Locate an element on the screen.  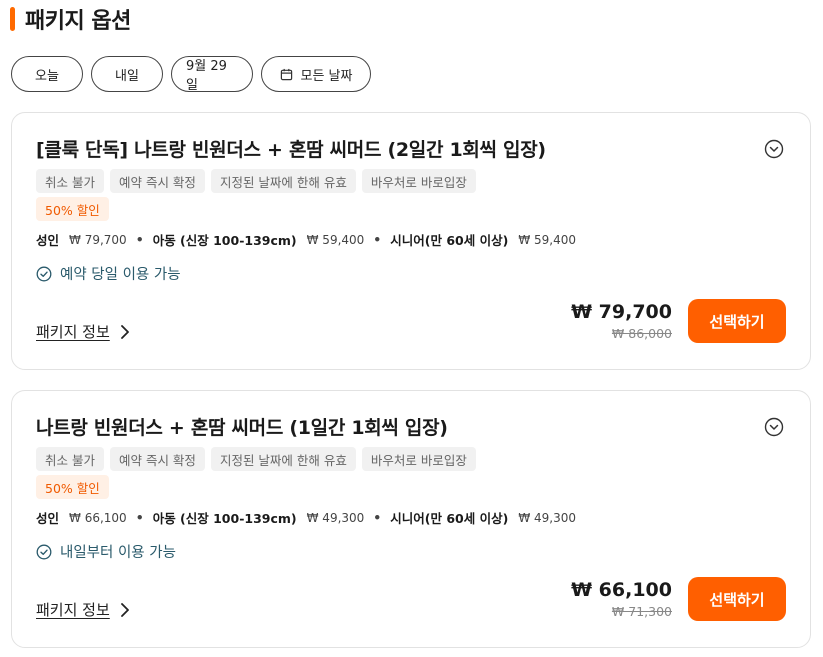
accent-bar is located at coordinates (12, 19).